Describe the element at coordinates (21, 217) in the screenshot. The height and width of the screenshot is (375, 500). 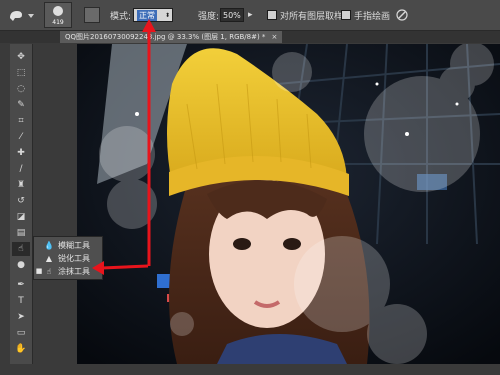
I see `eraser-icon: ◪` at that location.